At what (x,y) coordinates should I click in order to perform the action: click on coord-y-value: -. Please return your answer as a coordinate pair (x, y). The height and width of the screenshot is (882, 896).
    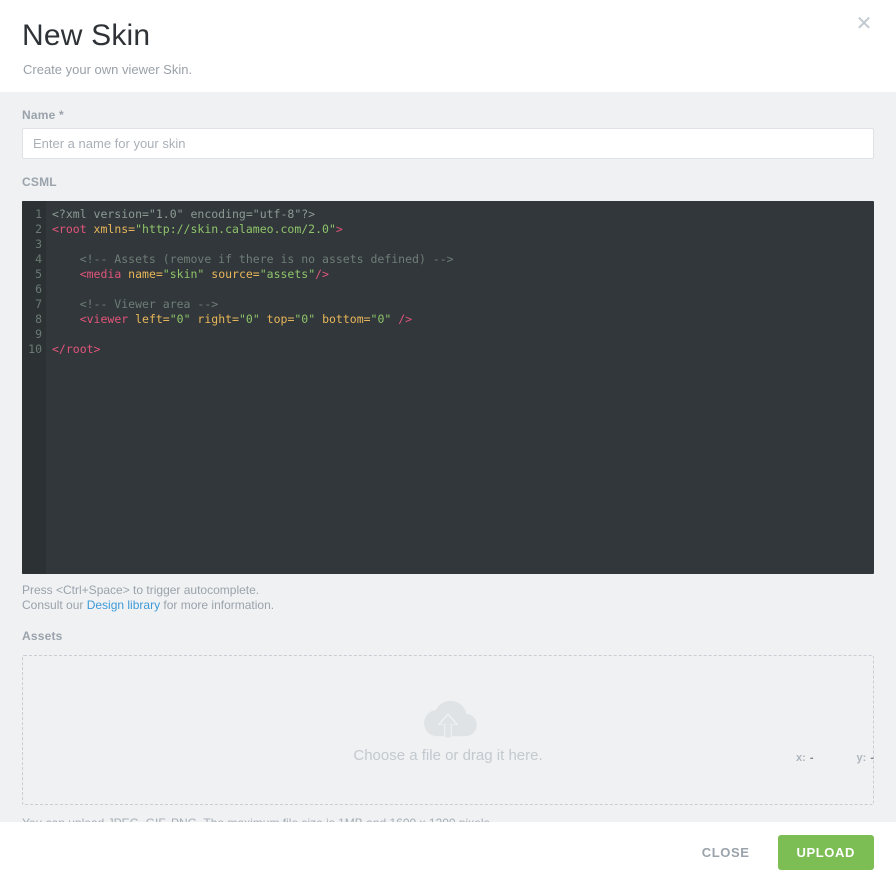
    Looking at the image, I should click on (872, 758).